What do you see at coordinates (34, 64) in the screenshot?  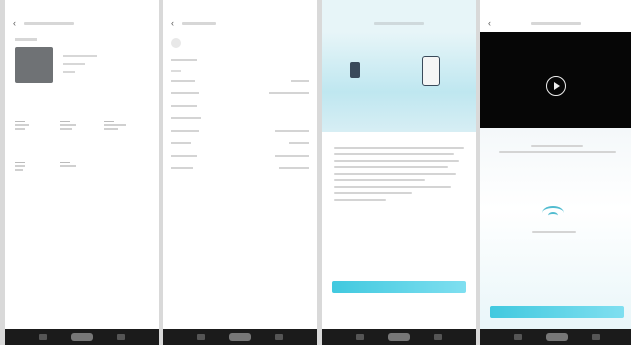 I see `device-thumbnail` at bounding box center [34, 64].